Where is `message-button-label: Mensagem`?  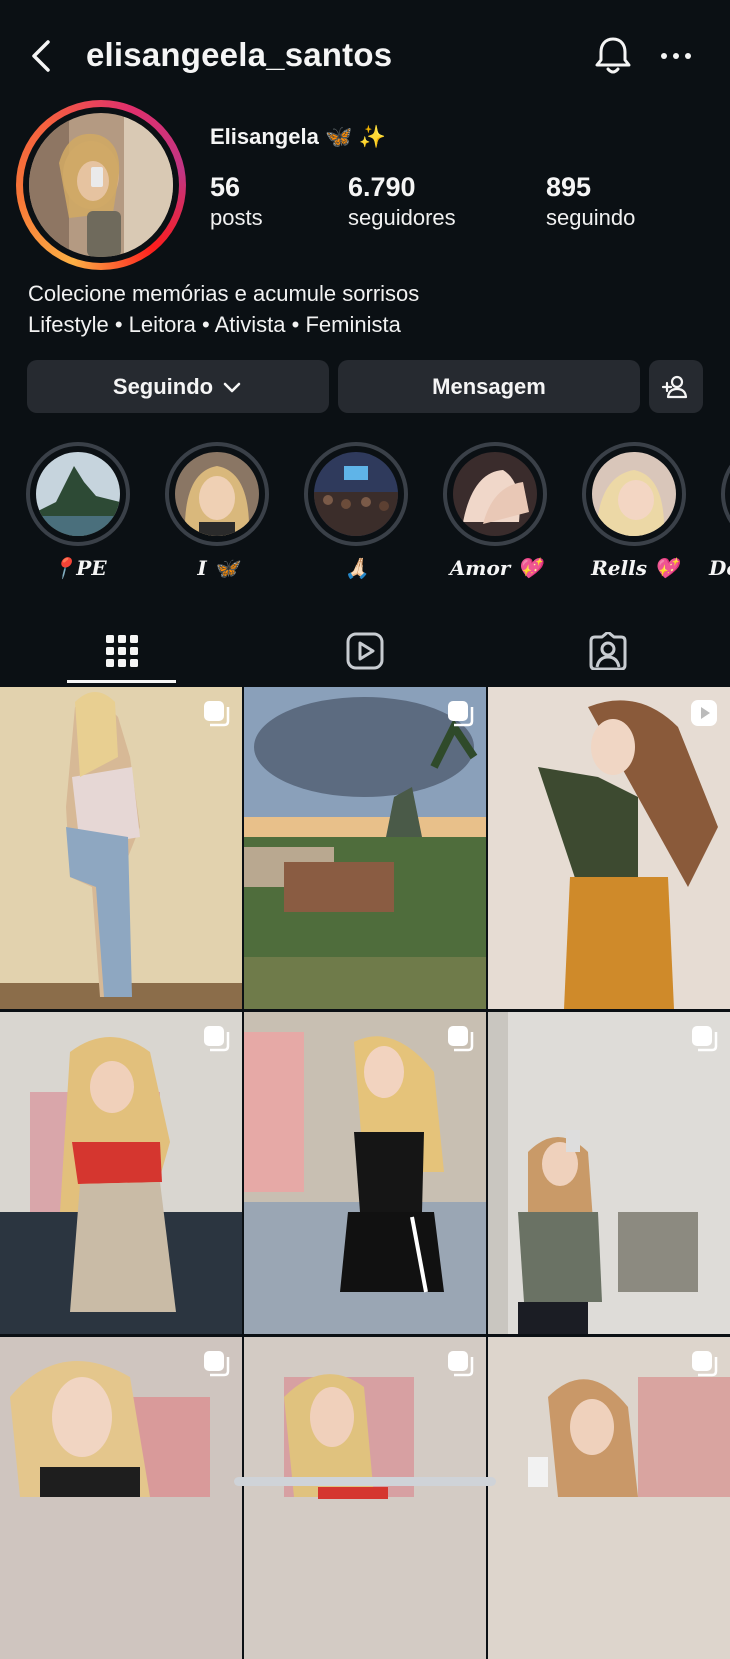
message-button-label: Mensagem is located at coordinates (489, 386).